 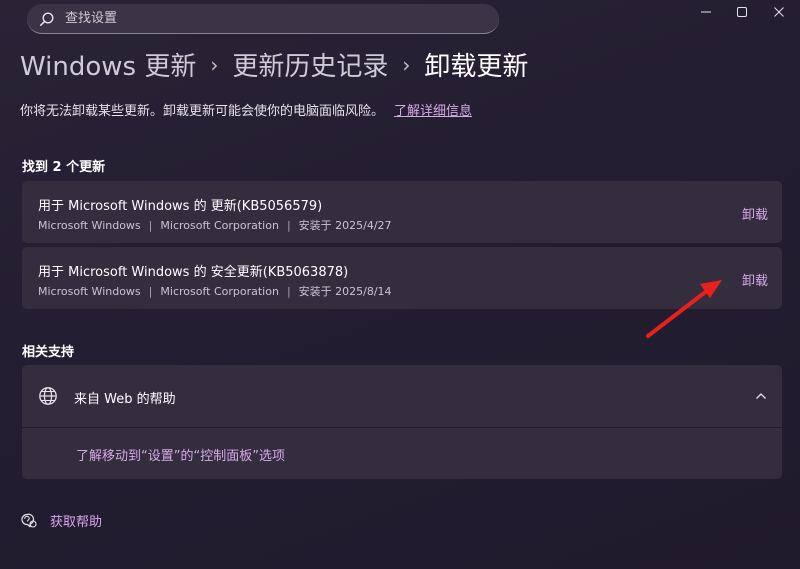 I want to click on description-text: 你将无法卸载某些更新。卸载更新可能会使你的电脑面临风险。, so click(x=202, y=111).